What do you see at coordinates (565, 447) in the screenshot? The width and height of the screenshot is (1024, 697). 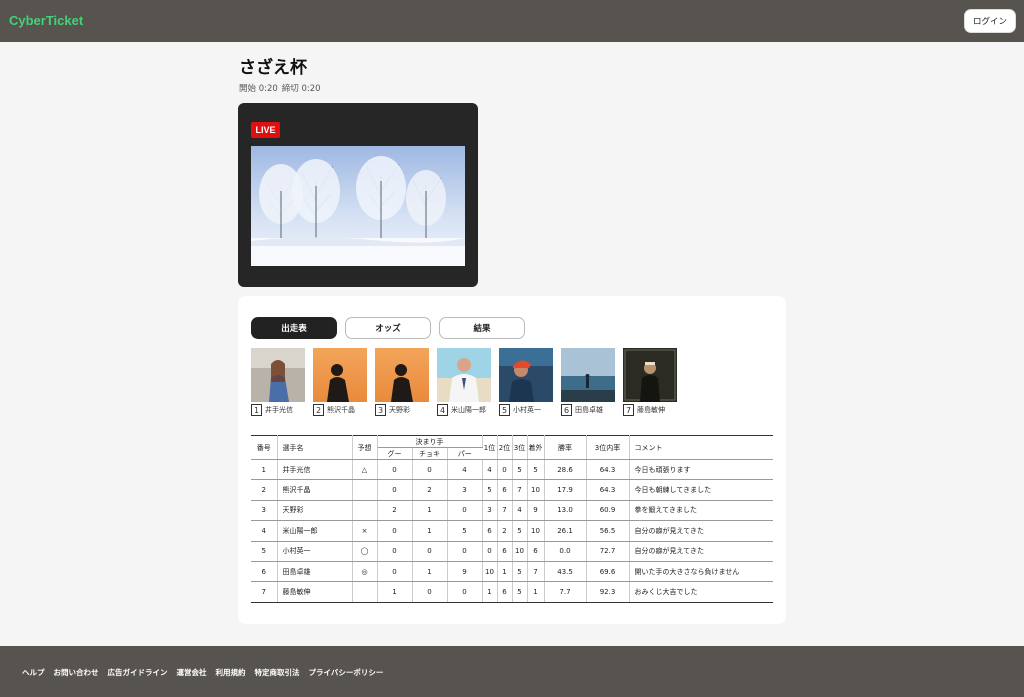 I see `col-header-win-rate: 勝率` at bounding box center [565, 447].